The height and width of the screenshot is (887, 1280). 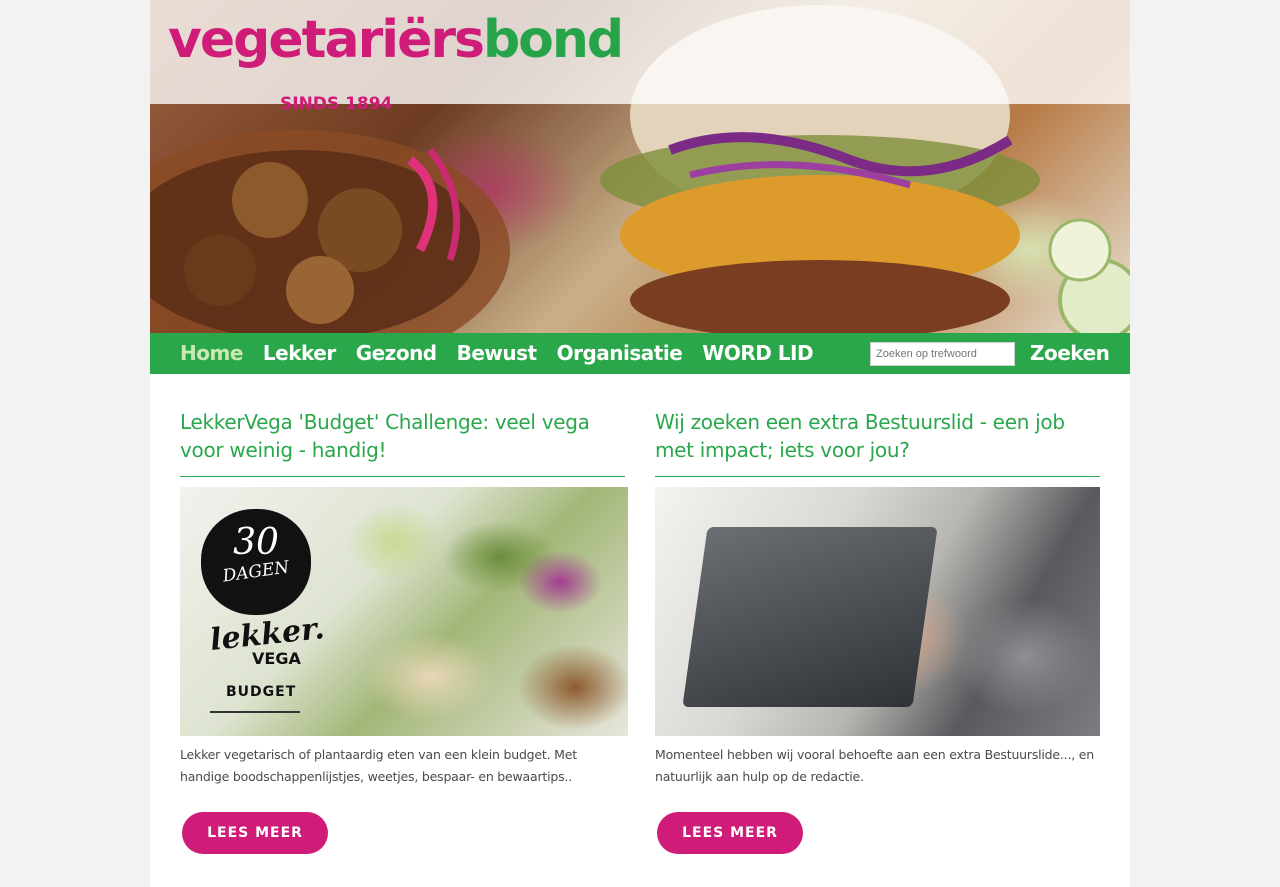 I want to click on logo-text-green: bond, so click(x=553, y=40).